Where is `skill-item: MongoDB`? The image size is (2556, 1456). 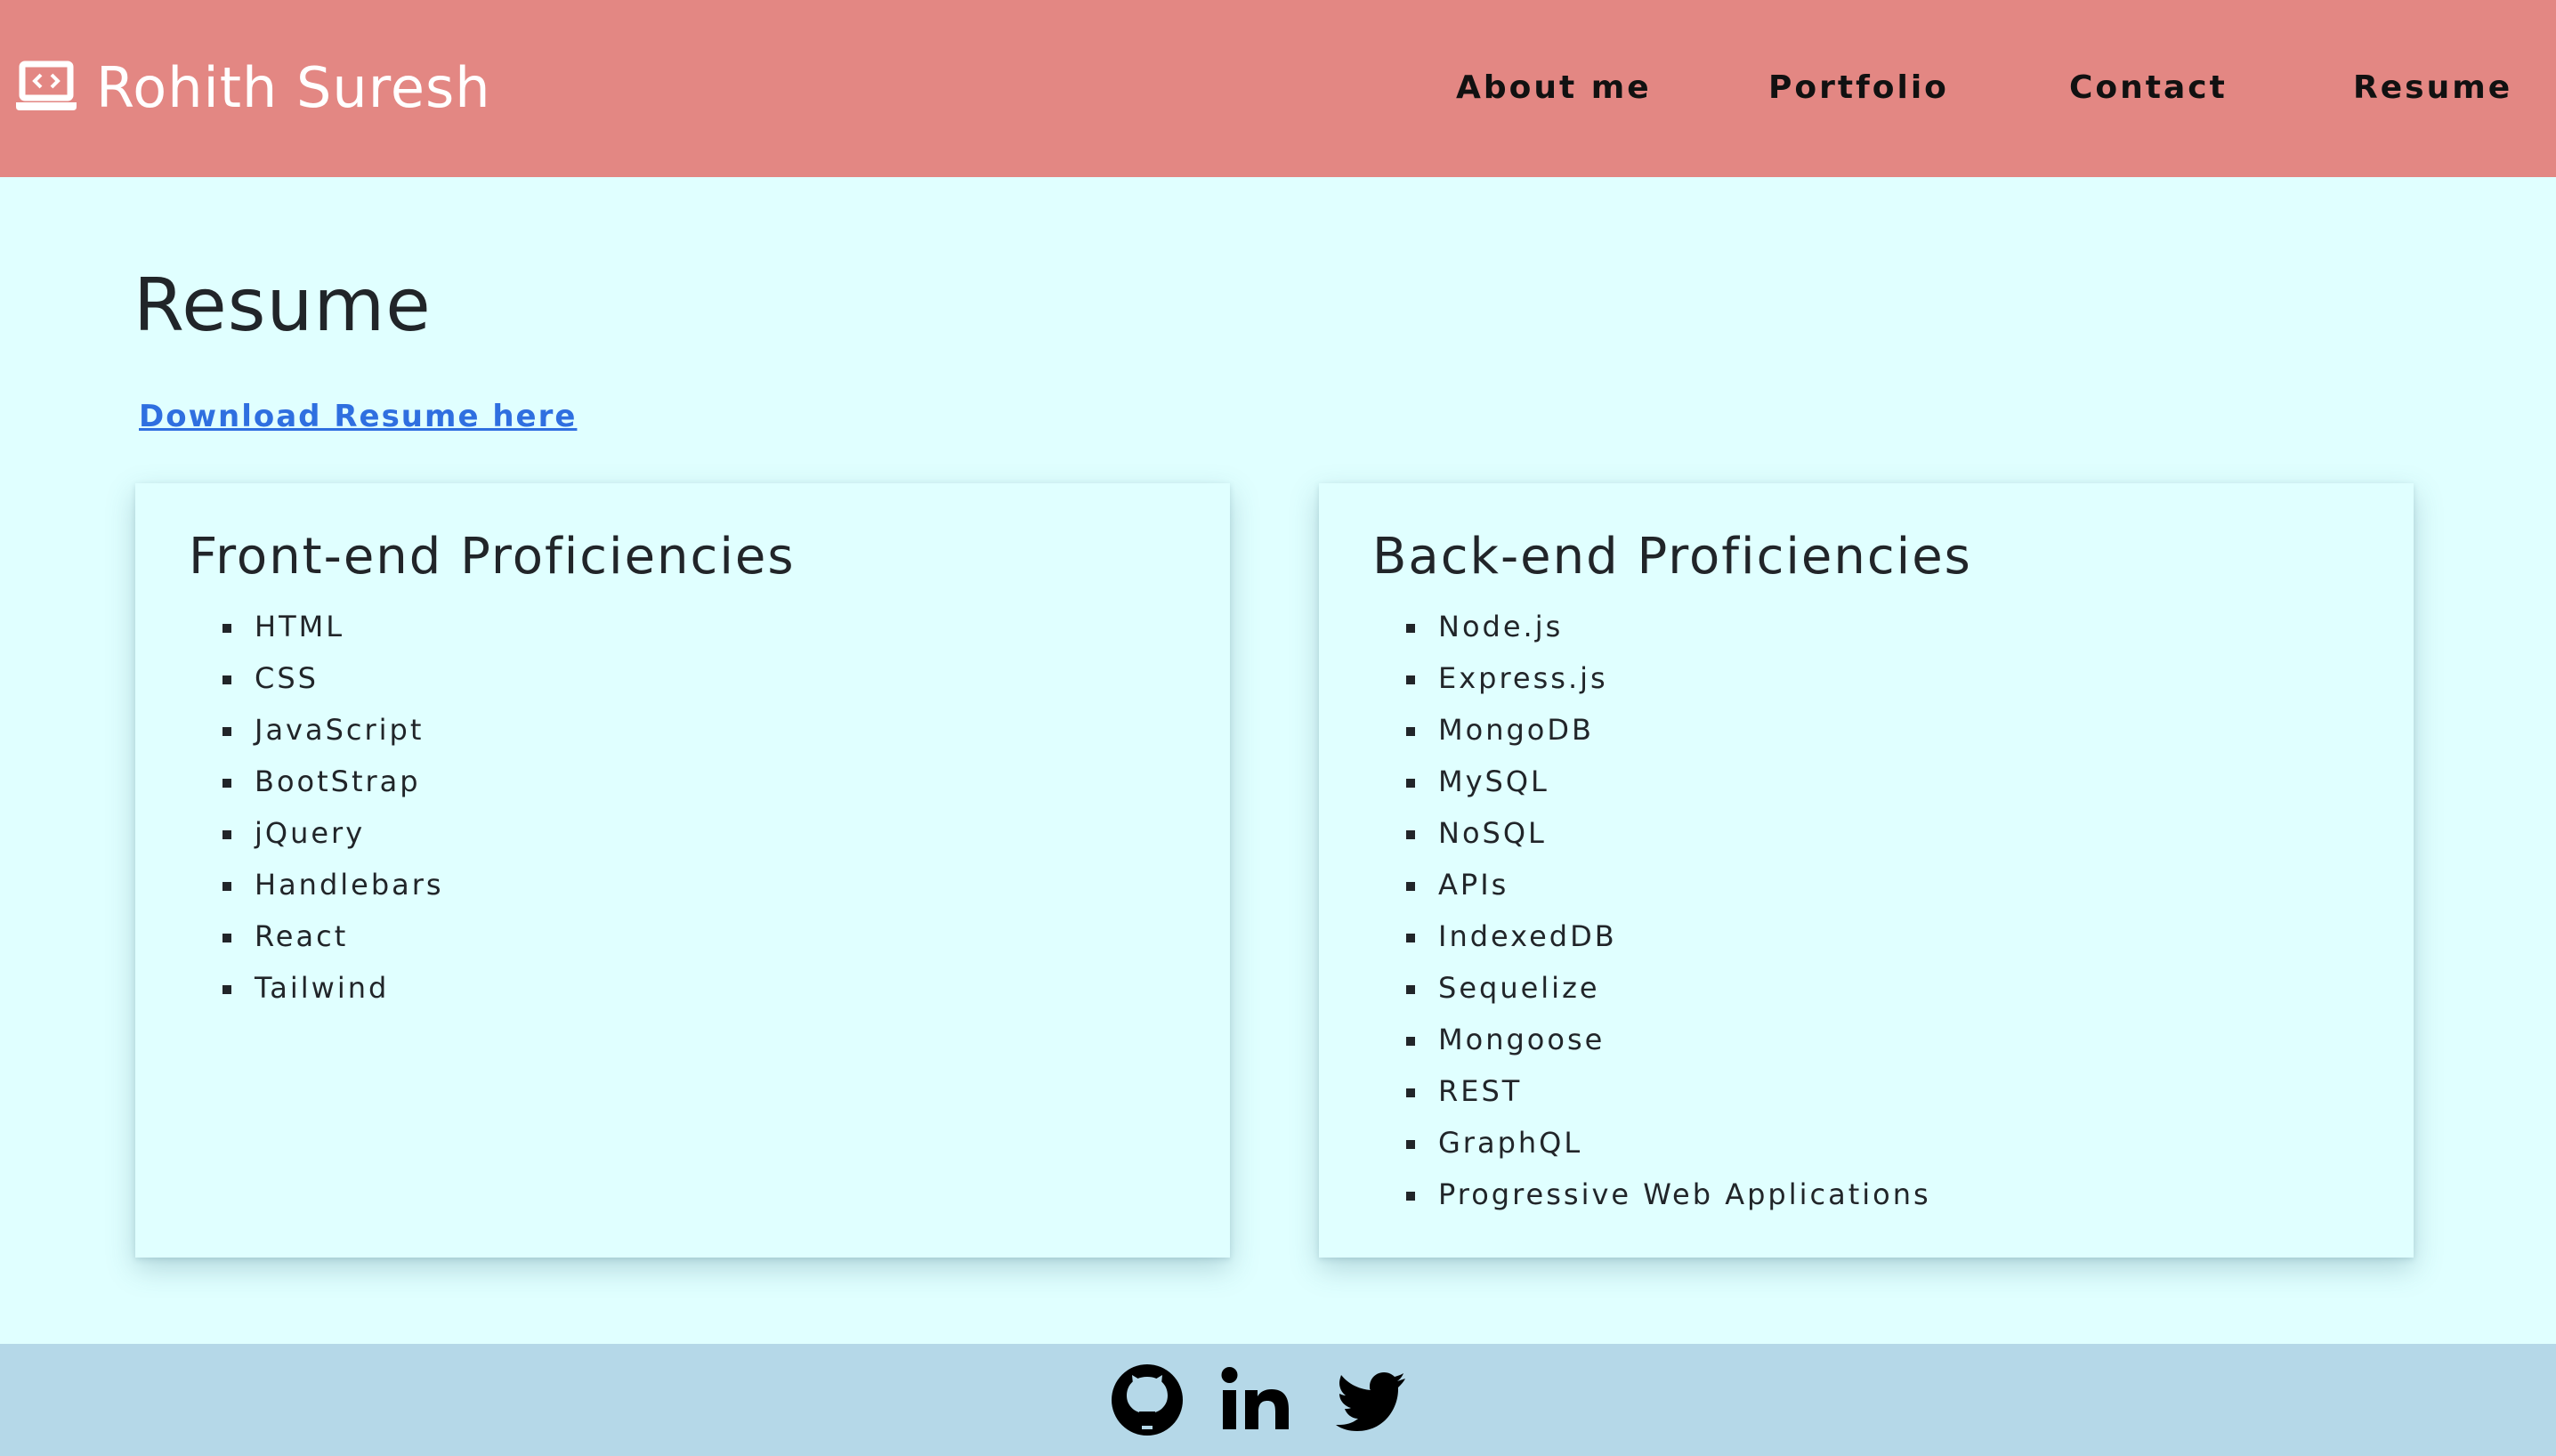
skill-item: MongoDB is located at coordinates (1651, 730).